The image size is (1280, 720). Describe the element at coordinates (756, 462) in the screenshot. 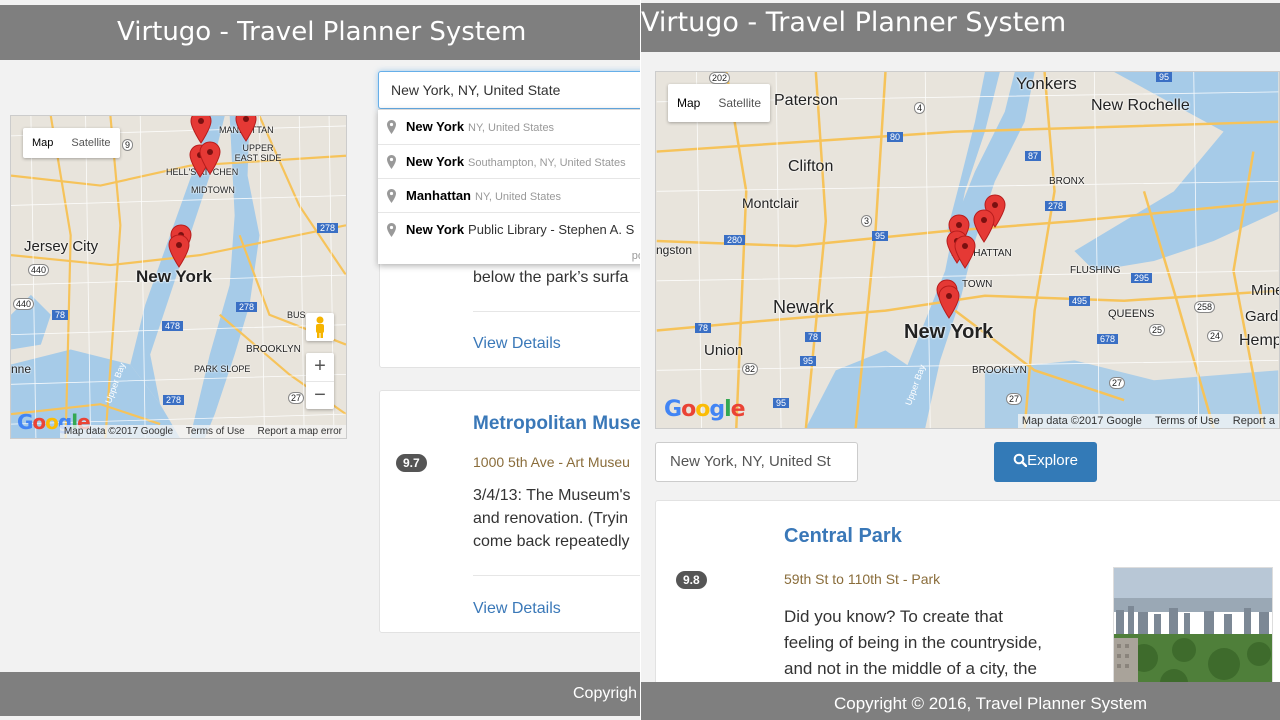

I see `location-search-input: New York, NY, United St` at that location.